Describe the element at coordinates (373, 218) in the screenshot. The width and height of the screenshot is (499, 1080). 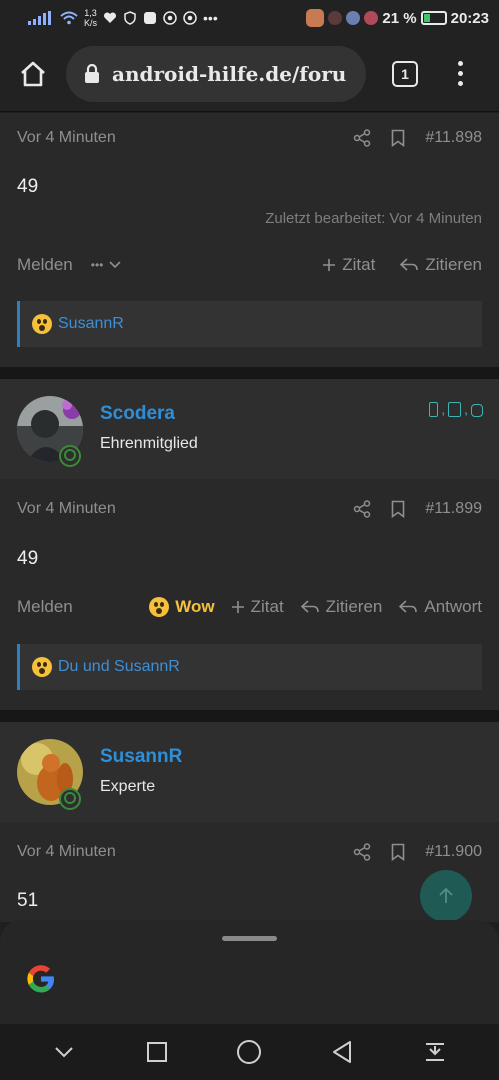
I see `edit-note: Zuletzt bearbeitet: Vor 4 Minuten` at that location.